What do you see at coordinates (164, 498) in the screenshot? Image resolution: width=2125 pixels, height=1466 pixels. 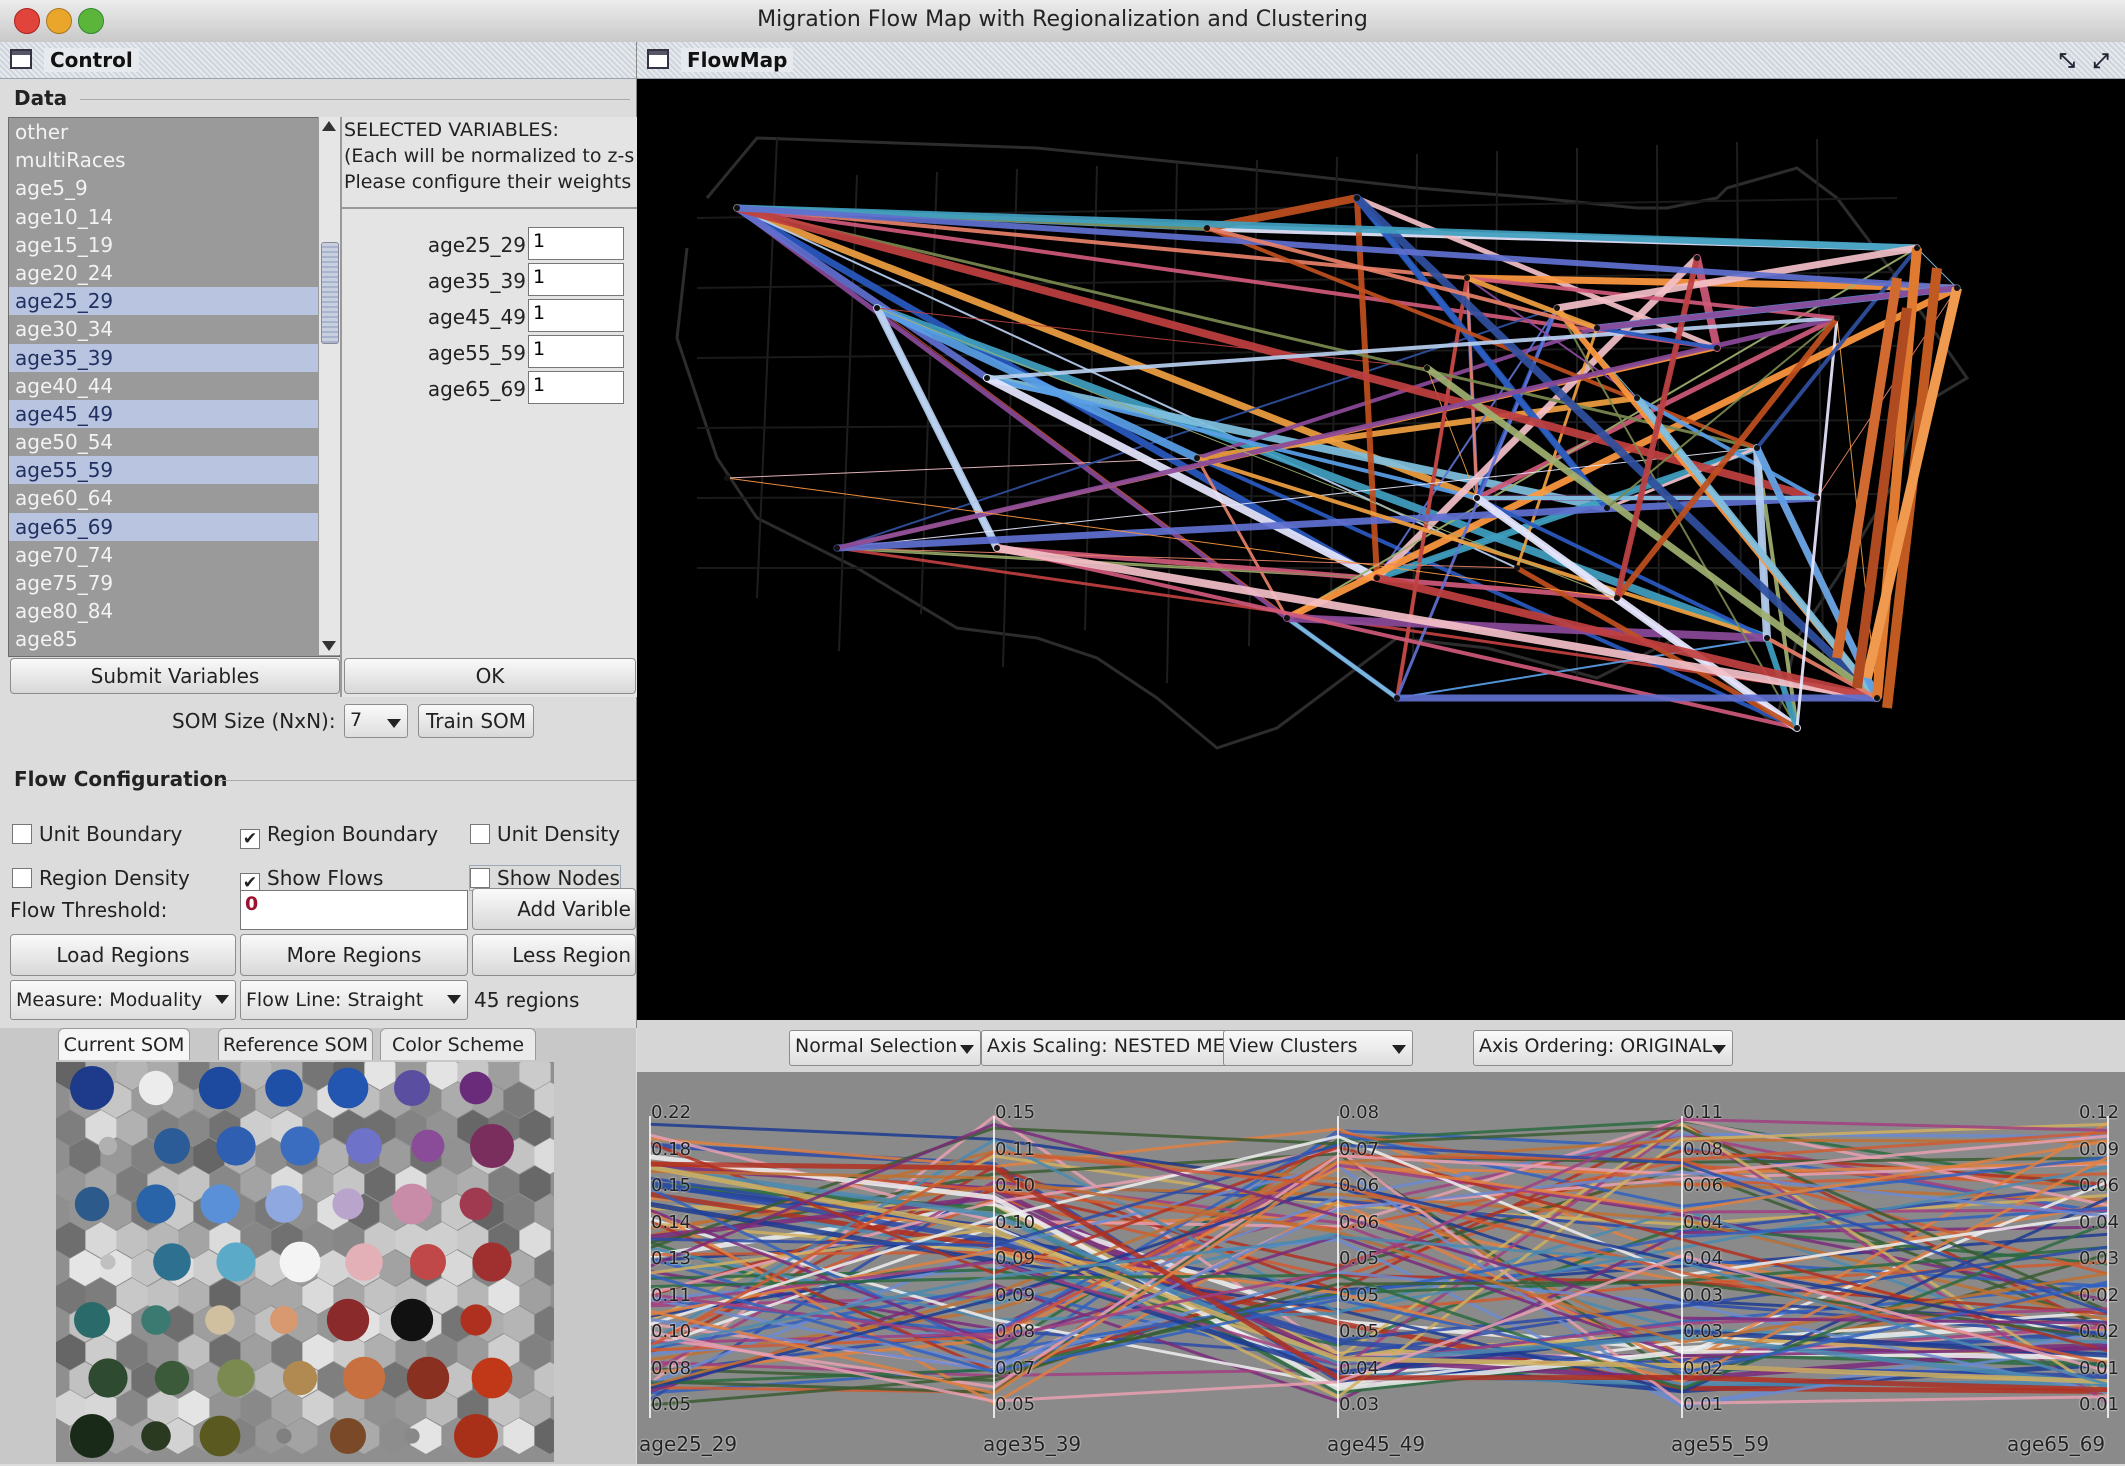 I see `variable-list-item: age60_64` at bounding box center [164, 498].